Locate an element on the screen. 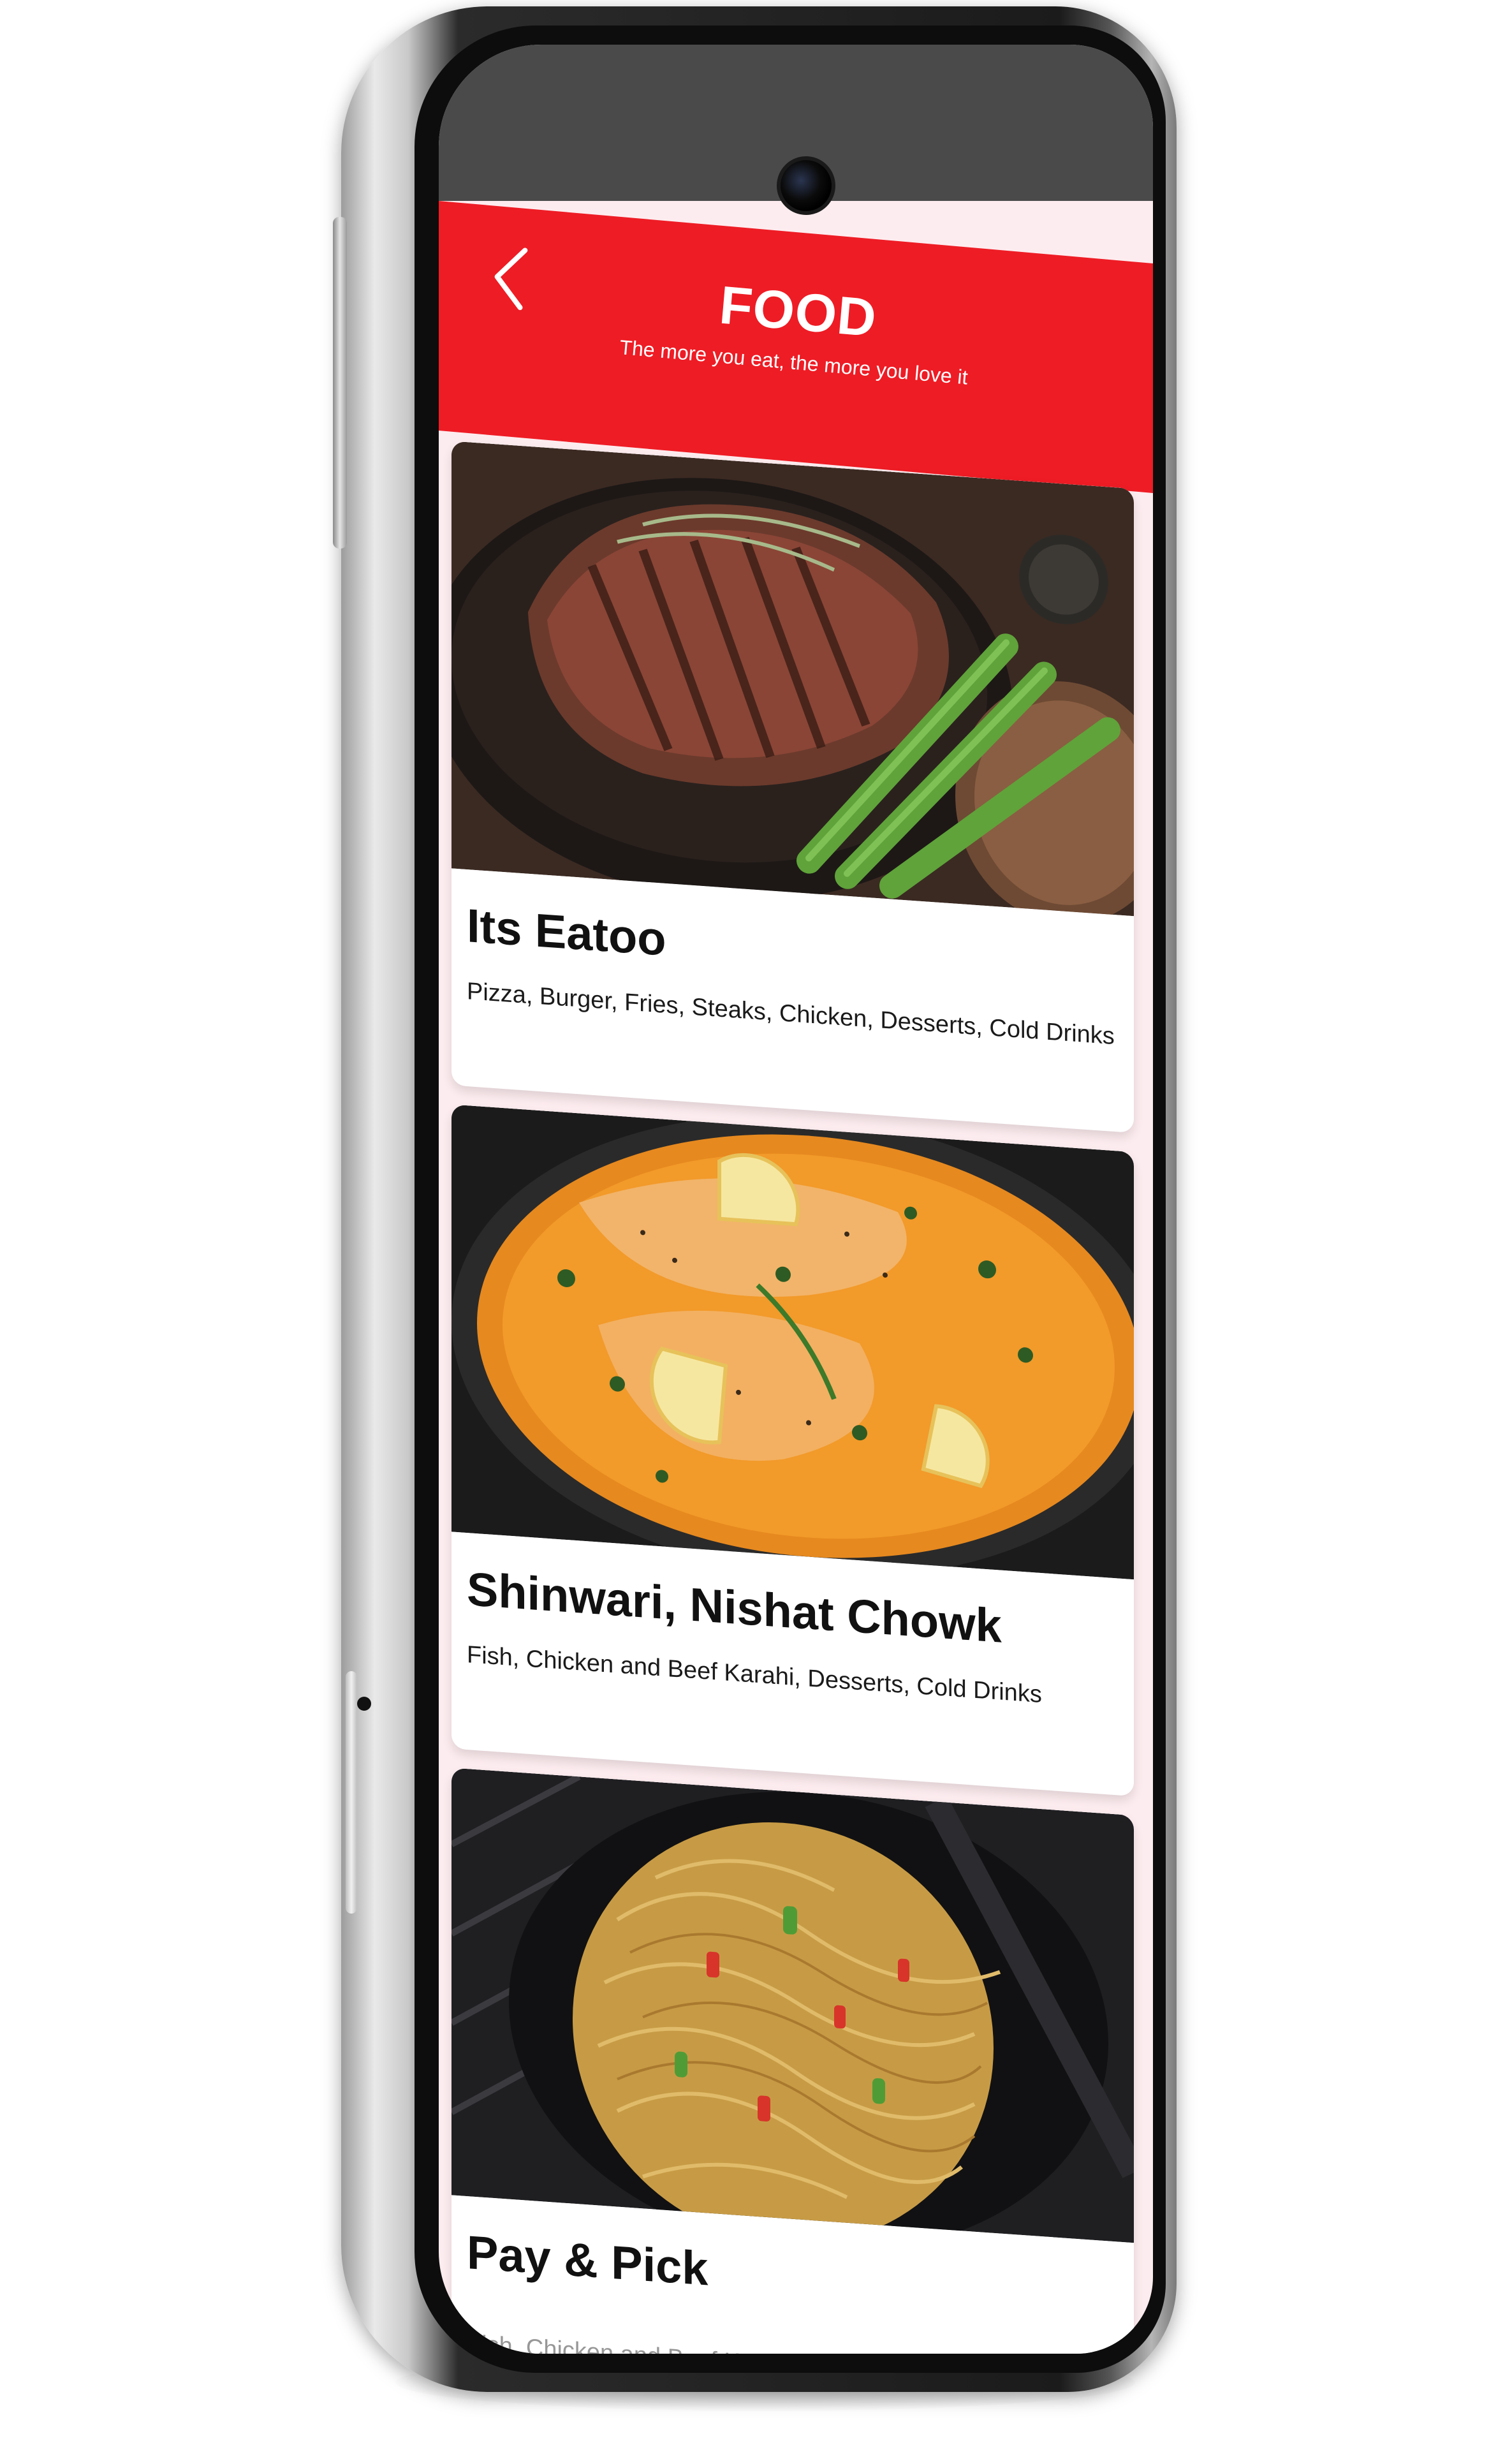 This screenshot has width=1512, height=2450. restaurant-name: Shinwari, Nishat Chowk is located at coordinates (734, 1607).